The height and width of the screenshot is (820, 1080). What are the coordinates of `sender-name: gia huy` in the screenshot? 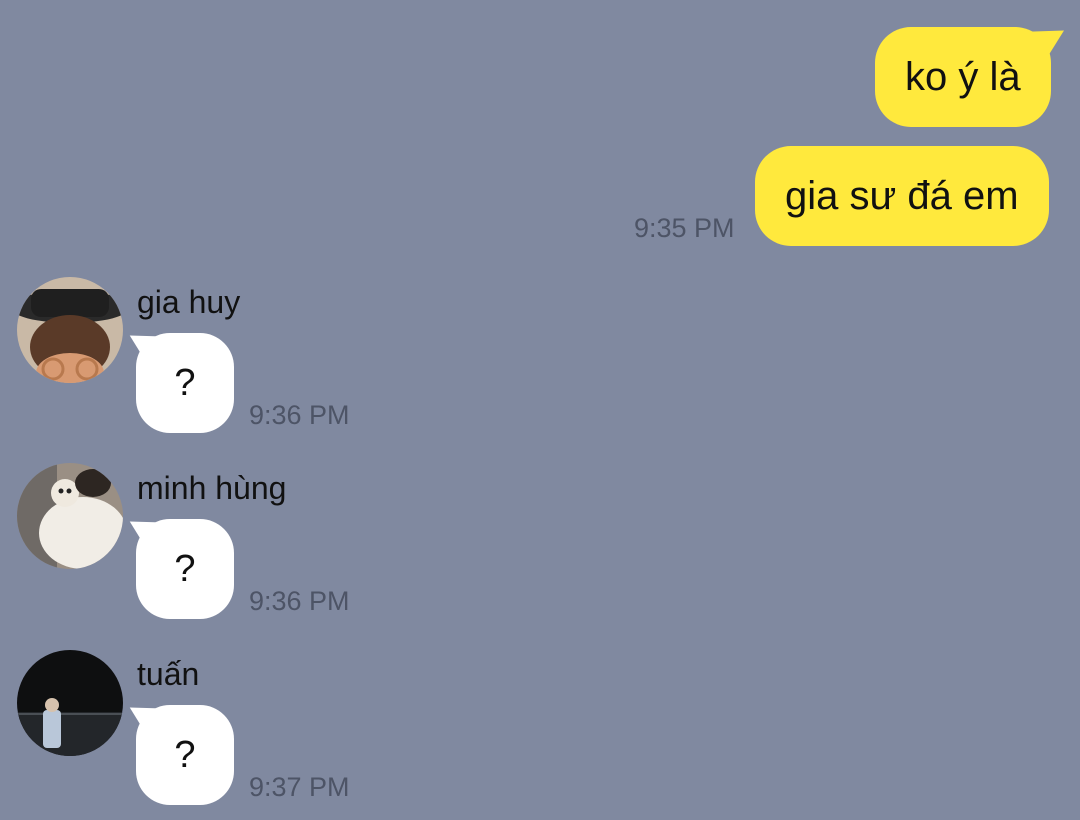 It's located at (189, 302).